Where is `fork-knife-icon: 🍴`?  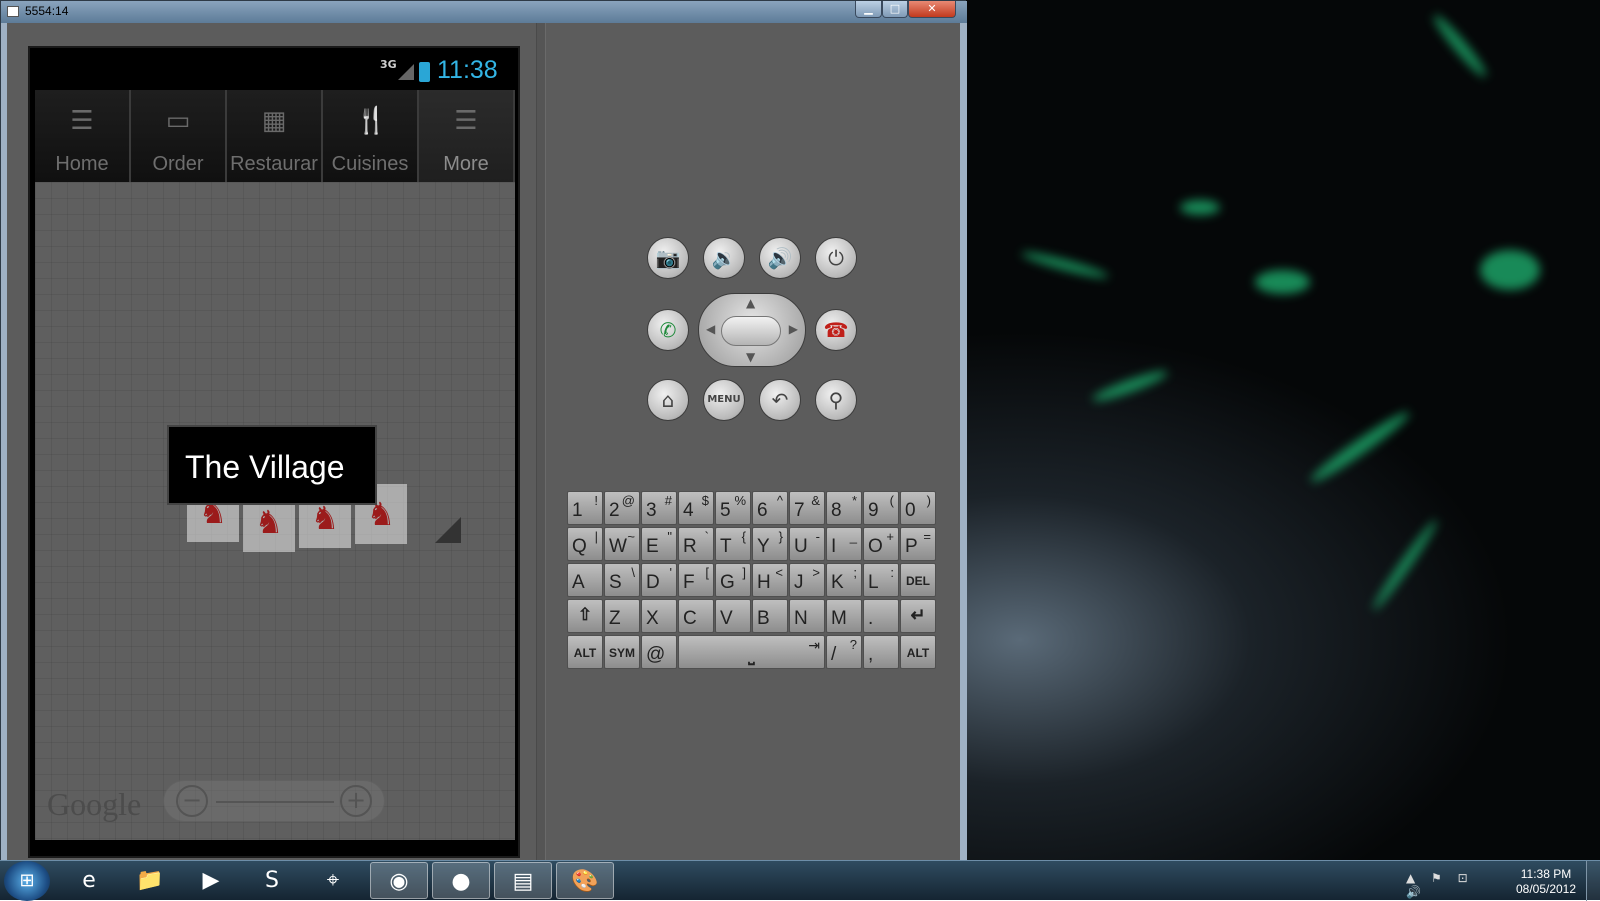 fork-knife-icon: 🍴 is located at coordinates (371, 121).